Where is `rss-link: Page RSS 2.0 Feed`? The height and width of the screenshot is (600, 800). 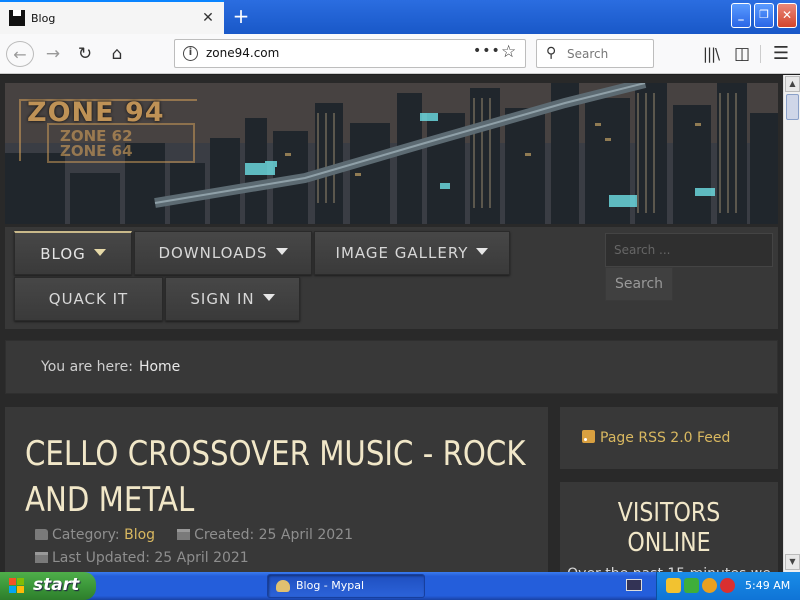
rss-link: Page RSS 2.0 Feed is located at coordinates (665, 438).